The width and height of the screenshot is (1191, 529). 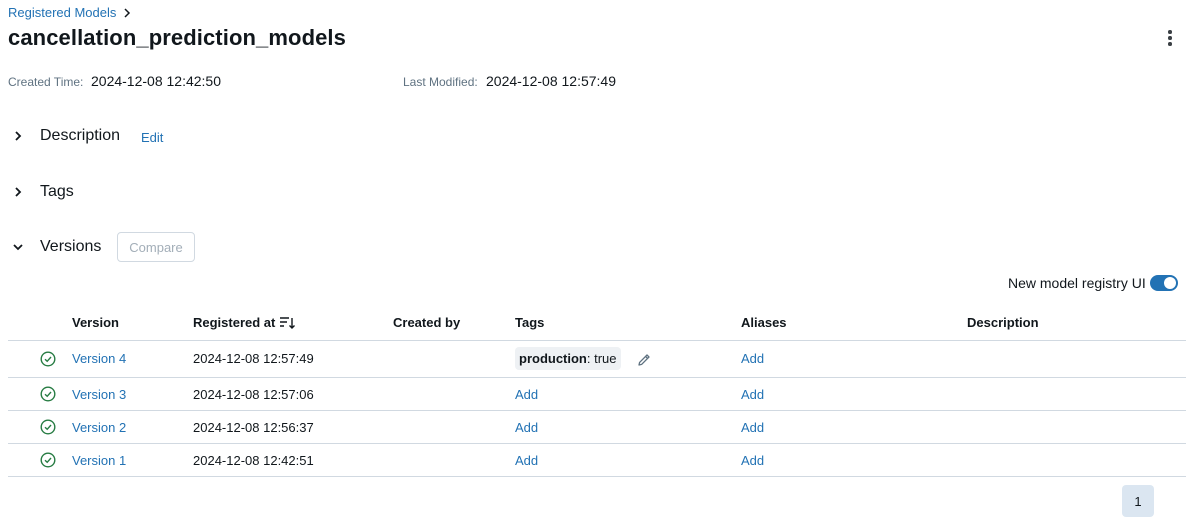 I want to click on versions-section-header: Versions, so click(x=55, y=247).